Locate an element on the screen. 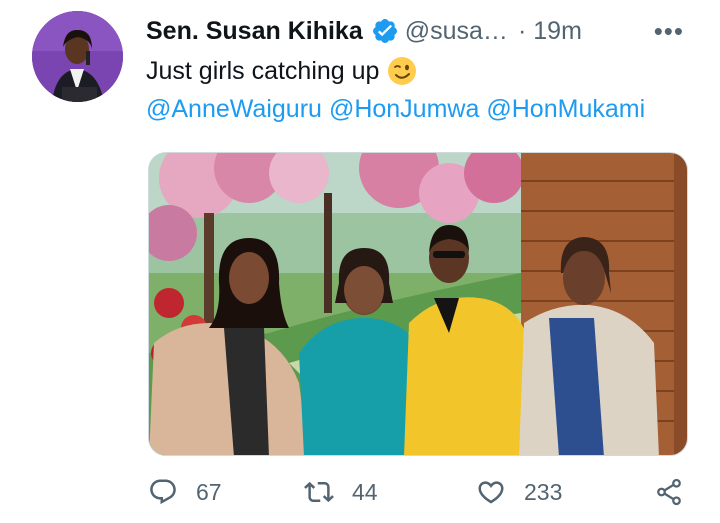 The width and height of the screenshot is (720, 523). reply-button: 67 is located at coordinates (185, 492).